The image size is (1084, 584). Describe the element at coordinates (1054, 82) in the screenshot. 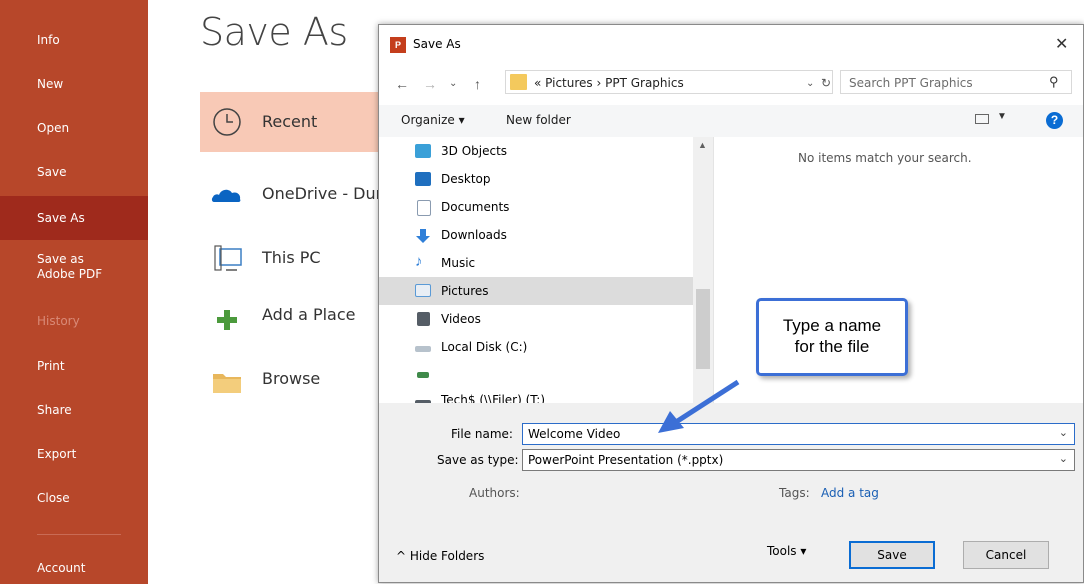

I see `search-icon: ⚲` at that location.